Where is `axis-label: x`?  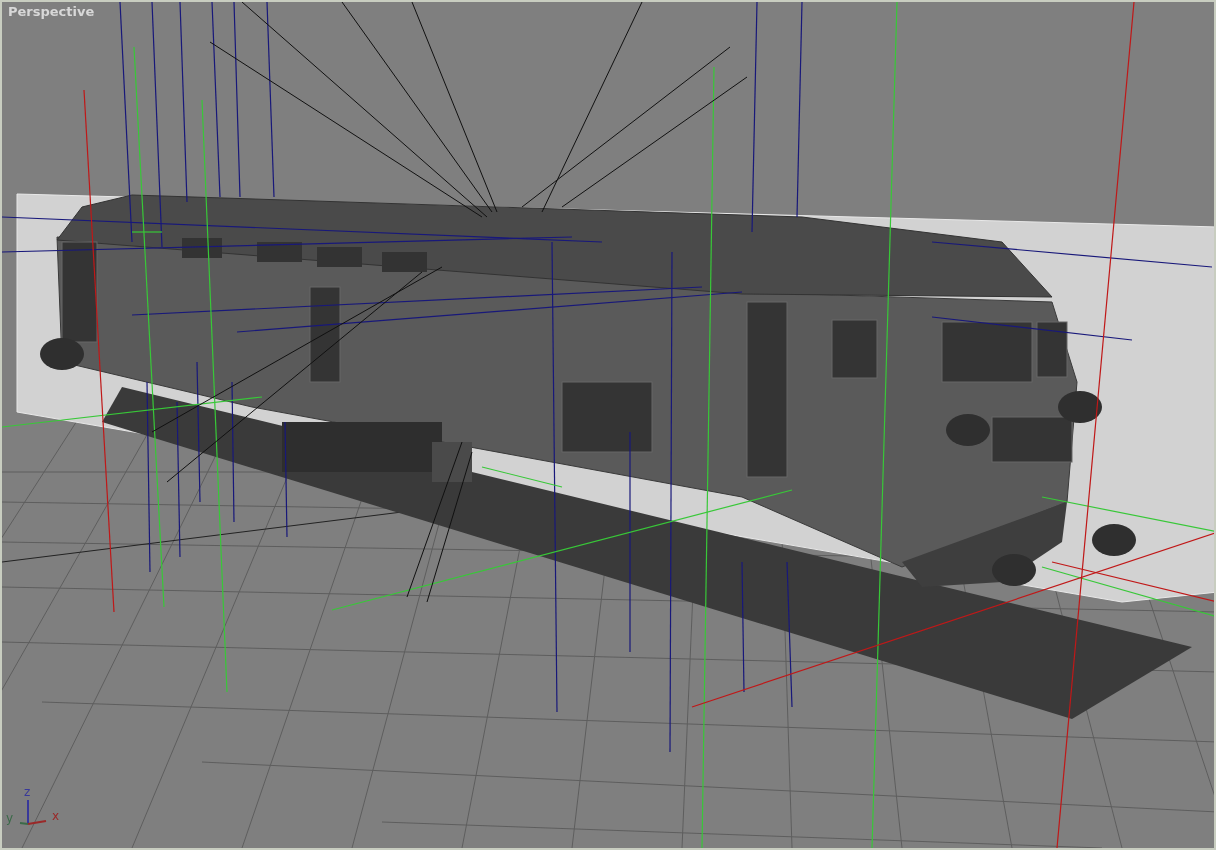
axis-label: x is located at coordinates (56, 816).